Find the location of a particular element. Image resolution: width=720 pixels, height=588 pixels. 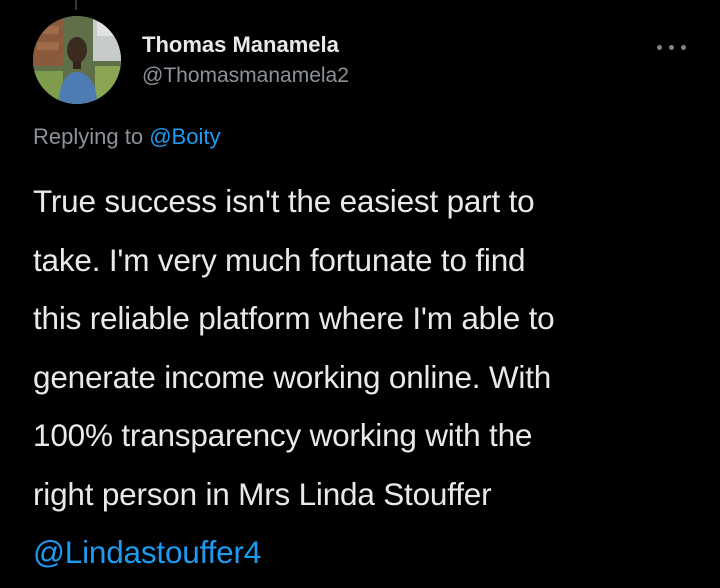

author-handle: @Thomasmanamela2 is located at coordinates (245, 76).